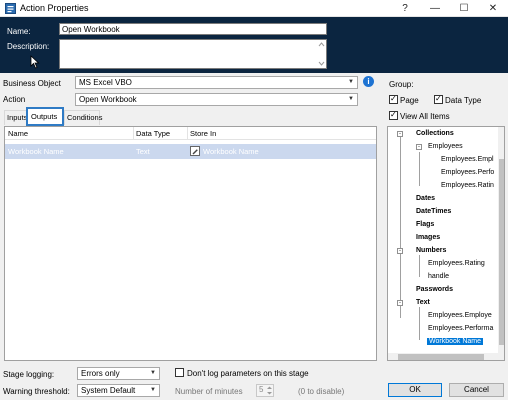  Describe the element at coordinates (153, 133) in the screenshot. I see `column-data-type: Data Type` at that location.